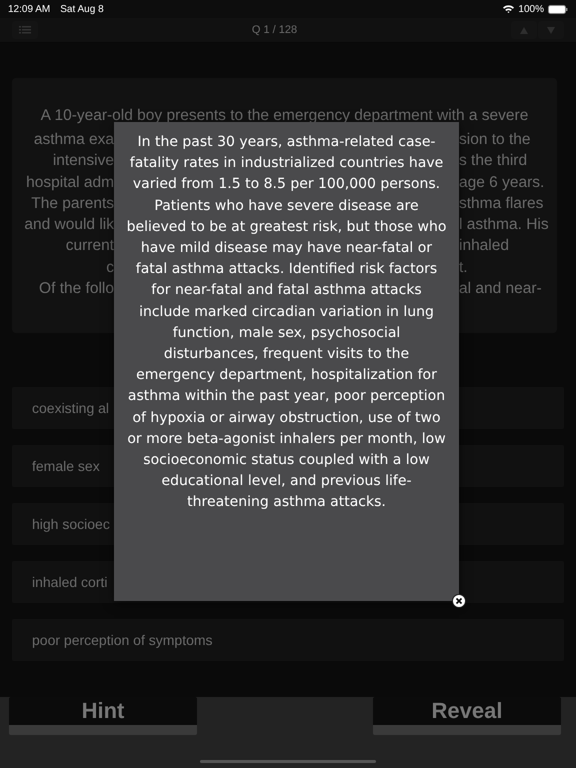 The height and width of the screenshot is (768, 576). I want to click on question-text: and would lik, so click(69, 225).